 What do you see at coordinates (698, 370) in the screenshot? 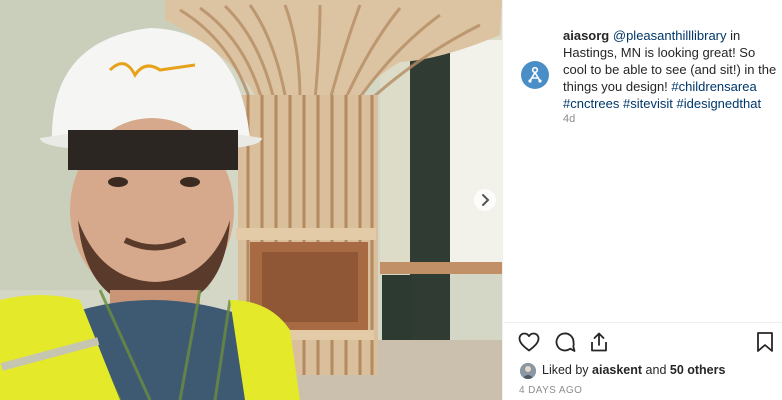
I see `likes-others-link: 50 others` at bounding box center [698, 370].